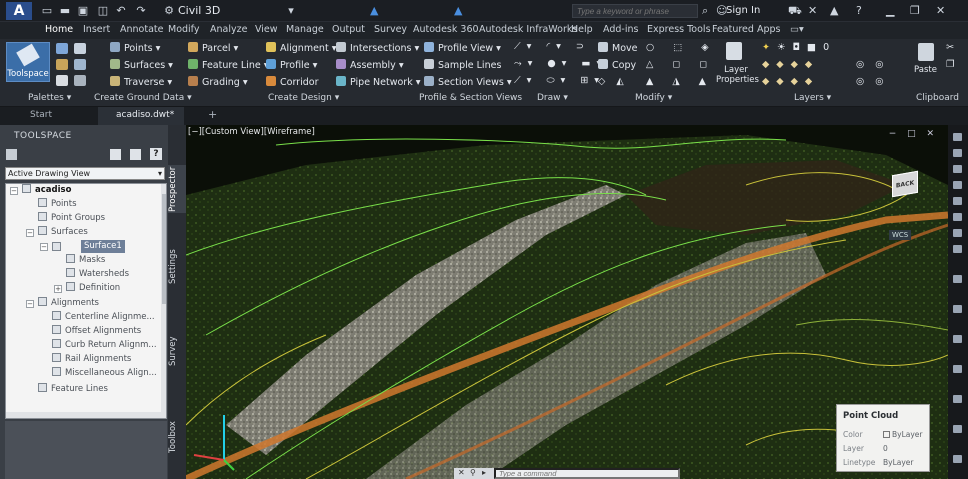  What do you see at coordinates (68, 303) in the screenshot?
I see `tree-node-alignments: Alignments` at bounding box center [68, 303].